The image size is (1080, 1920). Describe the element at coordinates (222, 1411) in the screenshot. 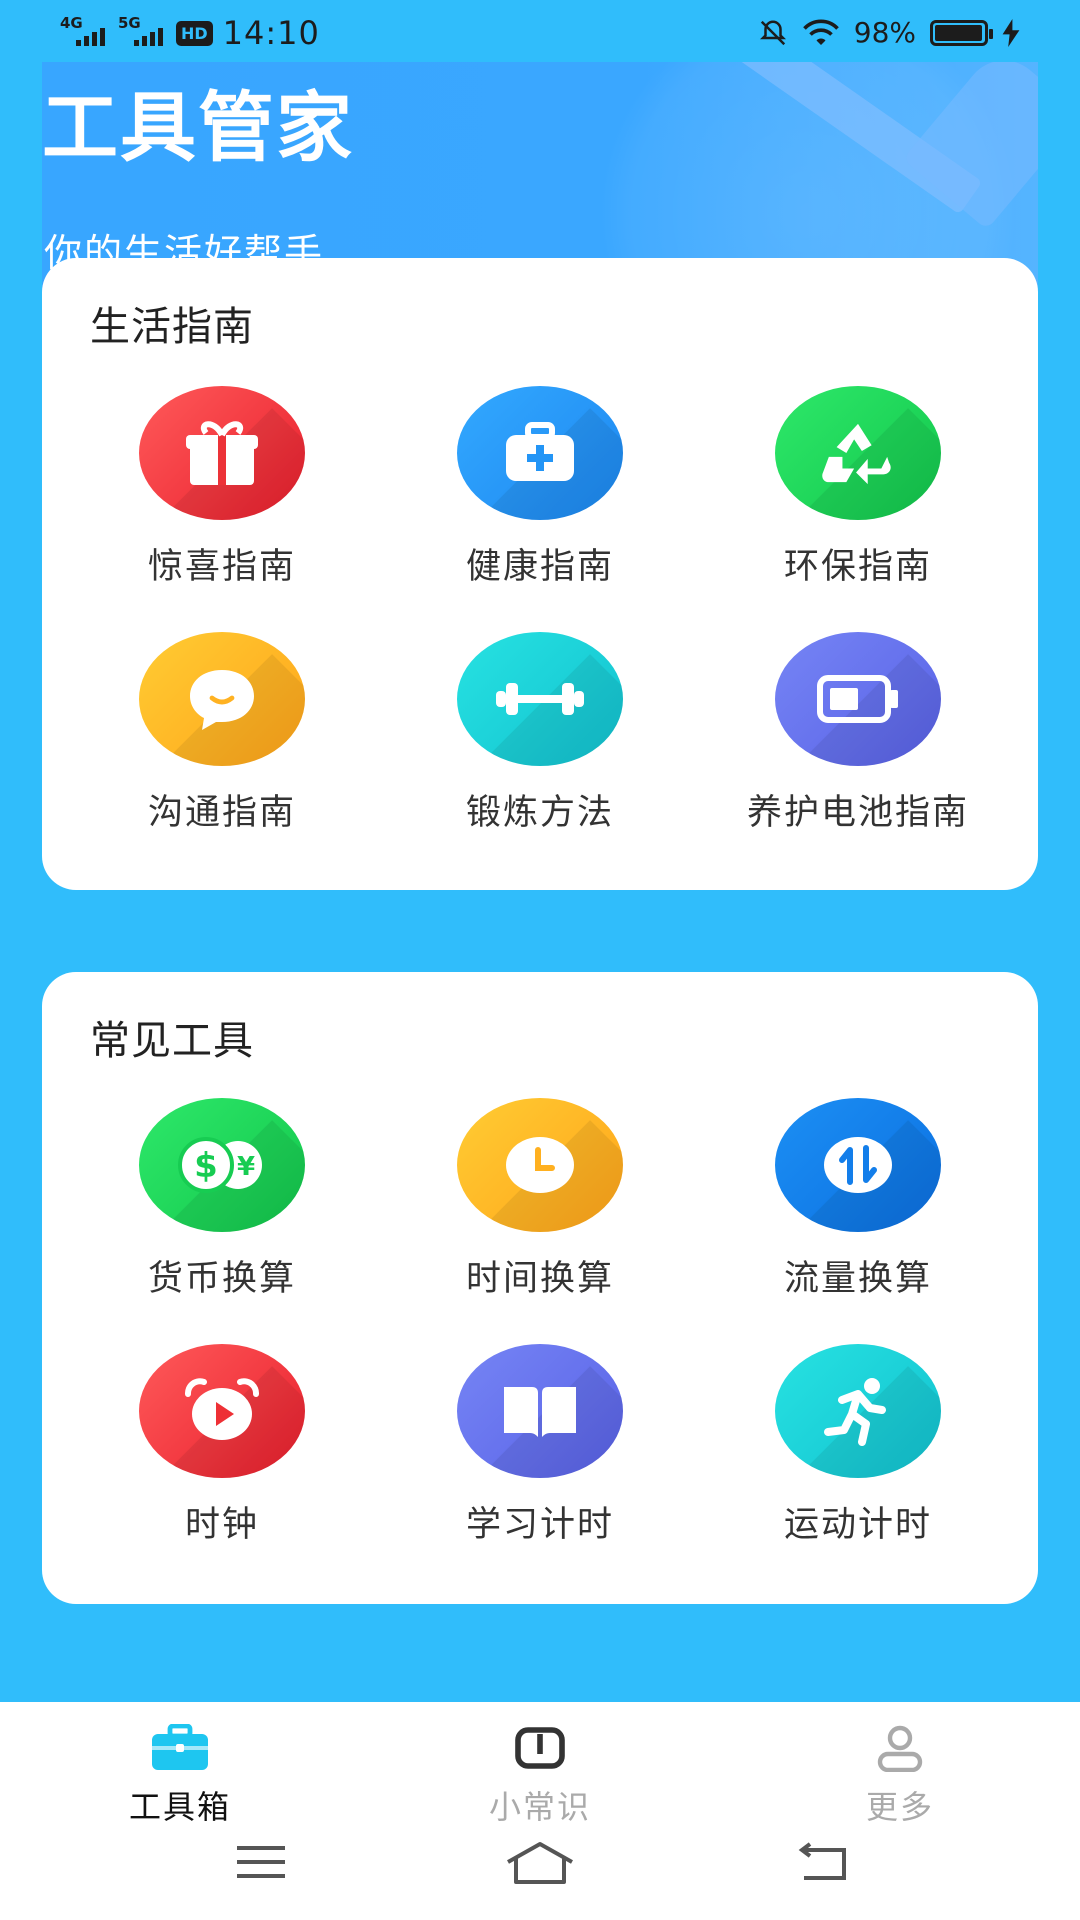

I see `alarm-clock-icon` at that location.